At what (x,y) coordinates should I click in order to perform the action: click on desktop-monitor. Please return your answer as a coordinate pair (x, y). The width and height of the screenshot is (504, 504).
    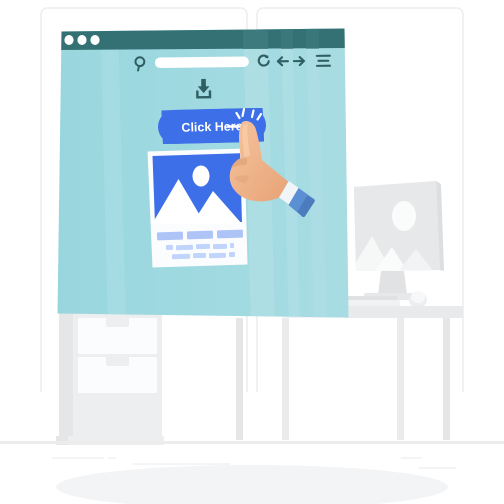
    Looking at the image, I should click on (399, 240).